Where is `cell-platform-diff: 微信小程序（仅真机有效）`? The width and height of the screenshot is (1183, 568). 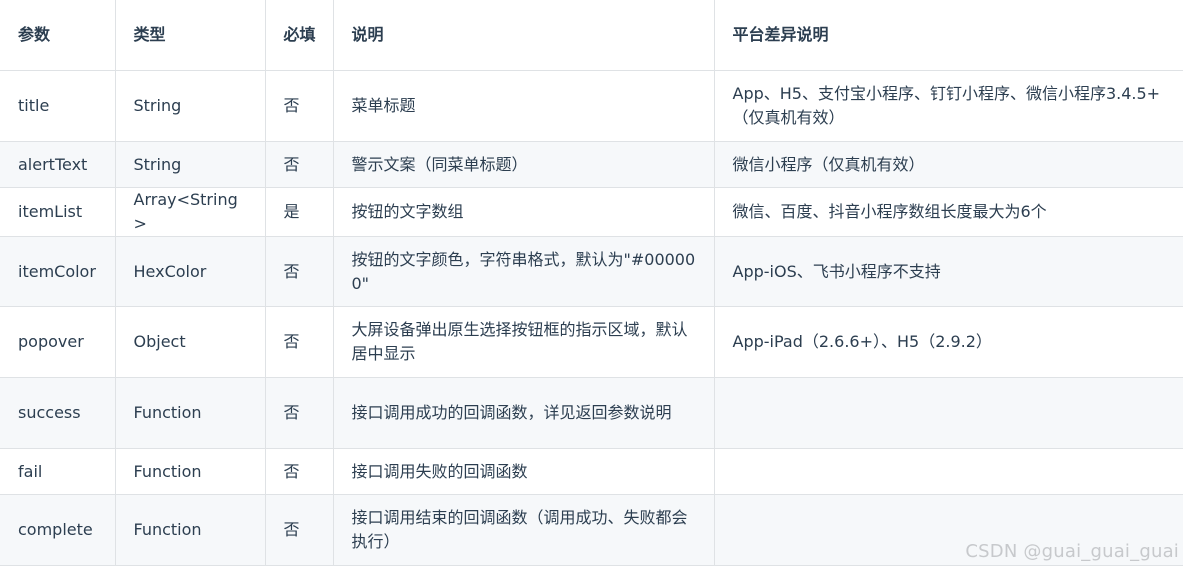 cell-platform-diff: 微信小程序（仅真机有效） is located at coordinates (948, 164).